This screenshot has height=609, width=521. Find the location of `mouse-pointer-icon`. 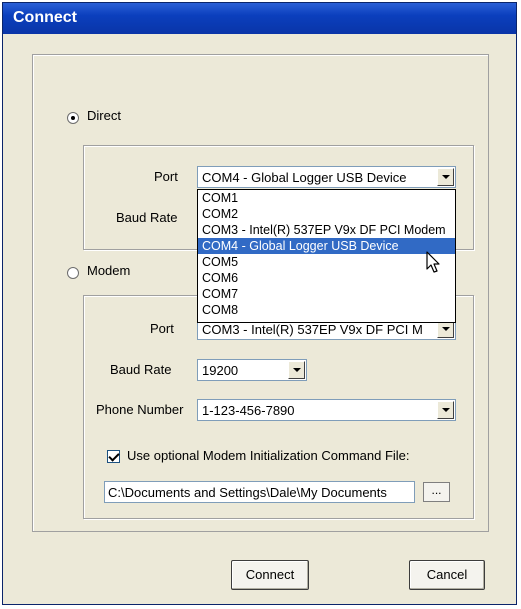

mouse-pointer-icon is located at coordinates (433, 262).